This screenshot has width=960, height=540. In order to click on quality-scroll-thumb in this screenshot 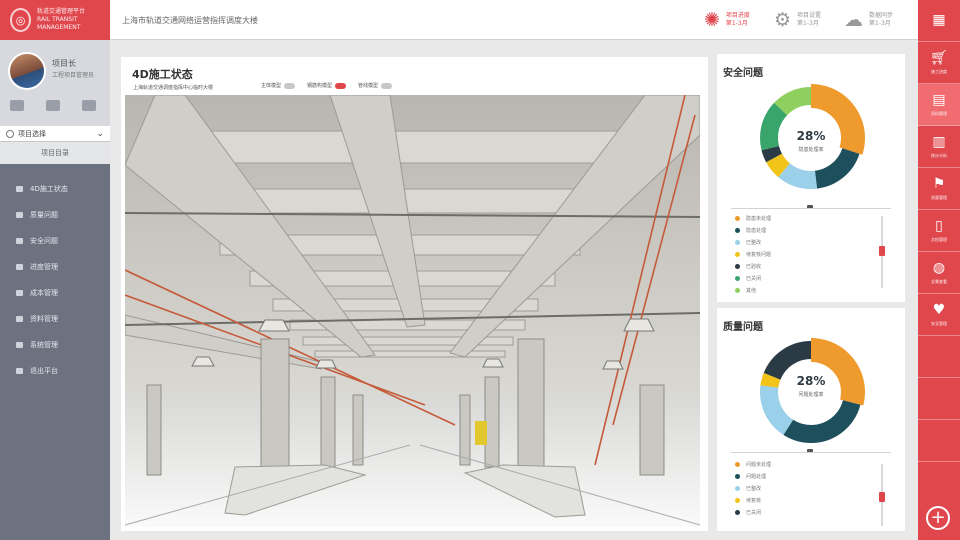, I will do `click(882, 497)`.